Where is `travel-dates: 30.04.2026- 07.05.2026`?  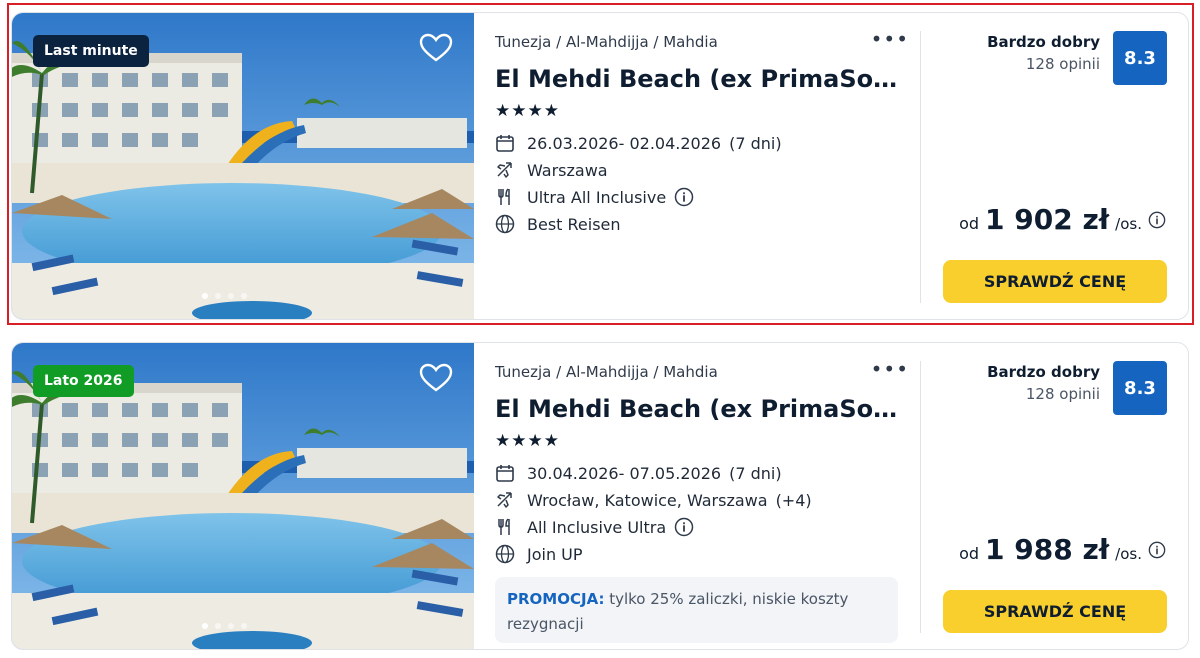 travel-dates: 30.04.2026- 07.05.2026 is located at coordinates (624, 473).